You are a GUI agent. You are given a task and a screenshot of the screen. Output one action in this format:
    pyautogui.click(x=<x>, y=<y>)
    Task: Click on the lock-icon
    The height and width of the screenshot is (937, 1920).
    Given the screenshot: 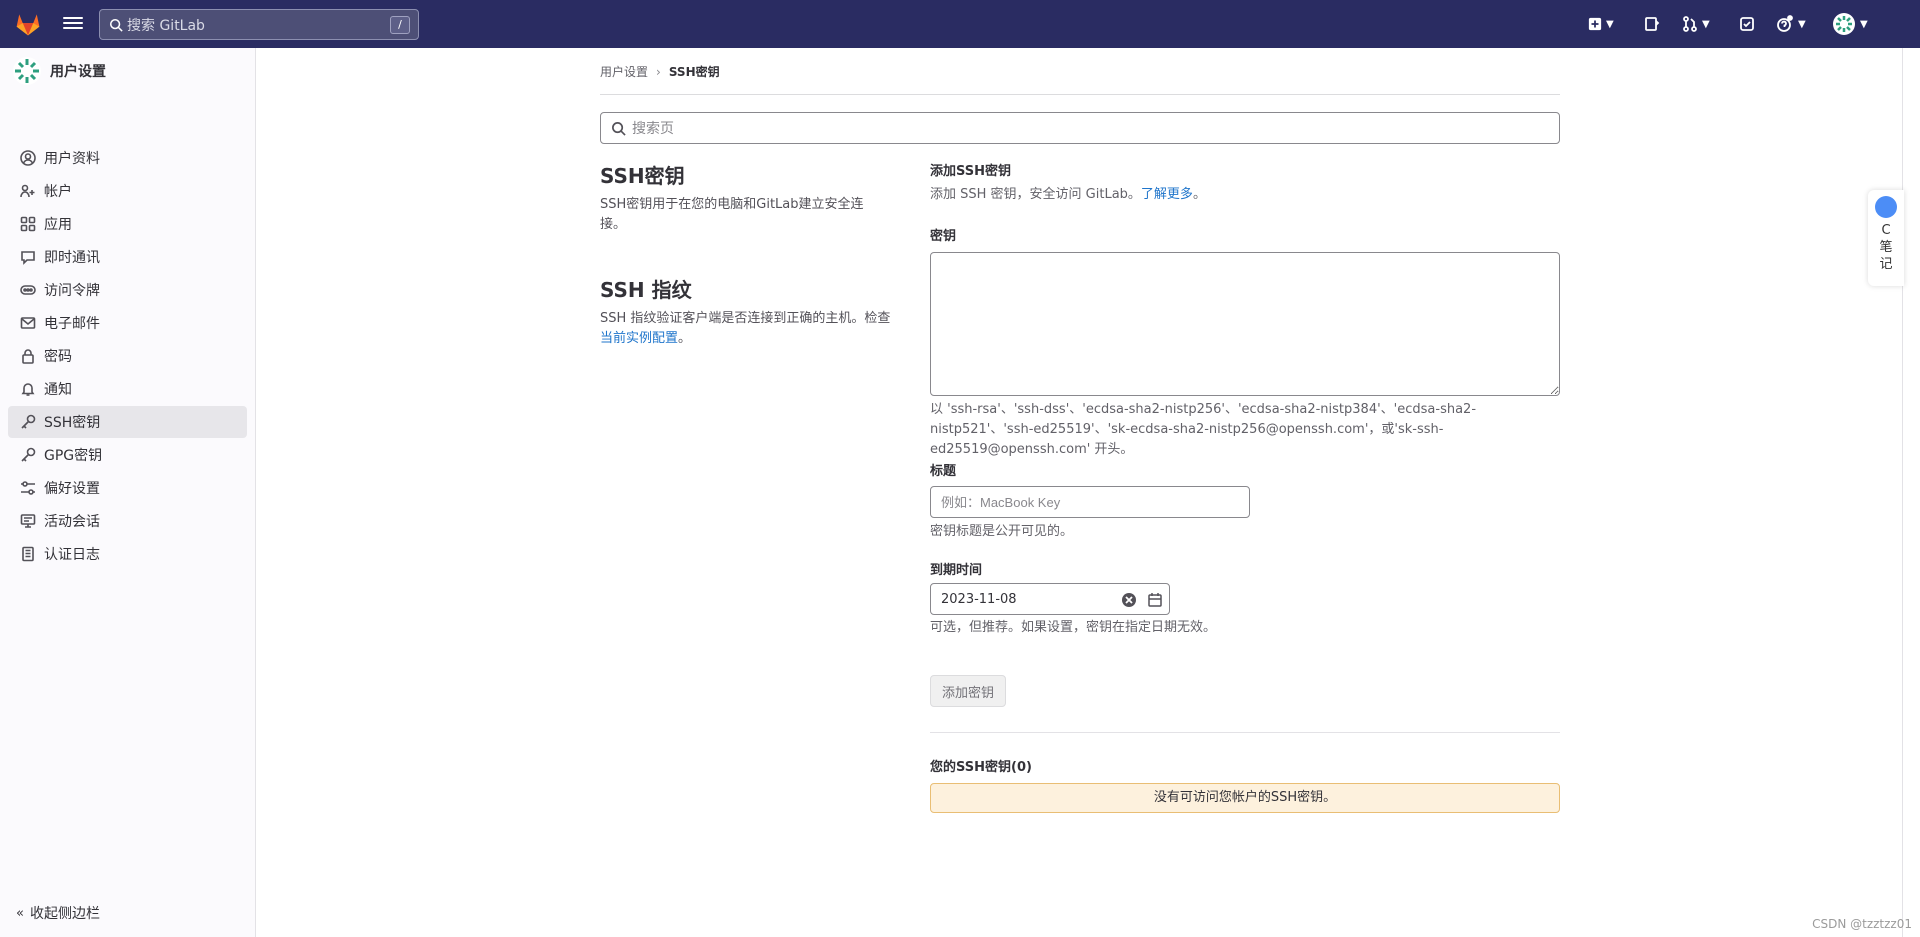 What is the action you would take?
    pyautogui.click(x=28, y=356)
    